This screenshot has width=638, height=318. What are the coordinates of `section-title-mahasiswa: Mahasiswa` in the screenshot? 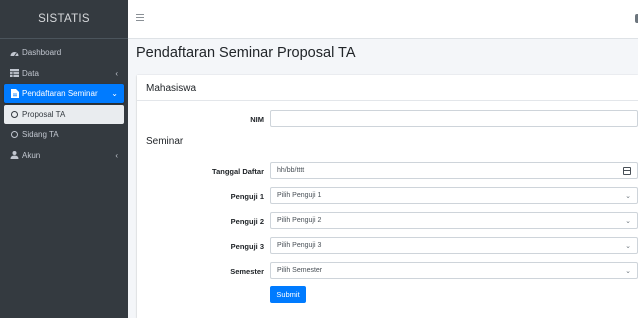 It's located at (171, 88).